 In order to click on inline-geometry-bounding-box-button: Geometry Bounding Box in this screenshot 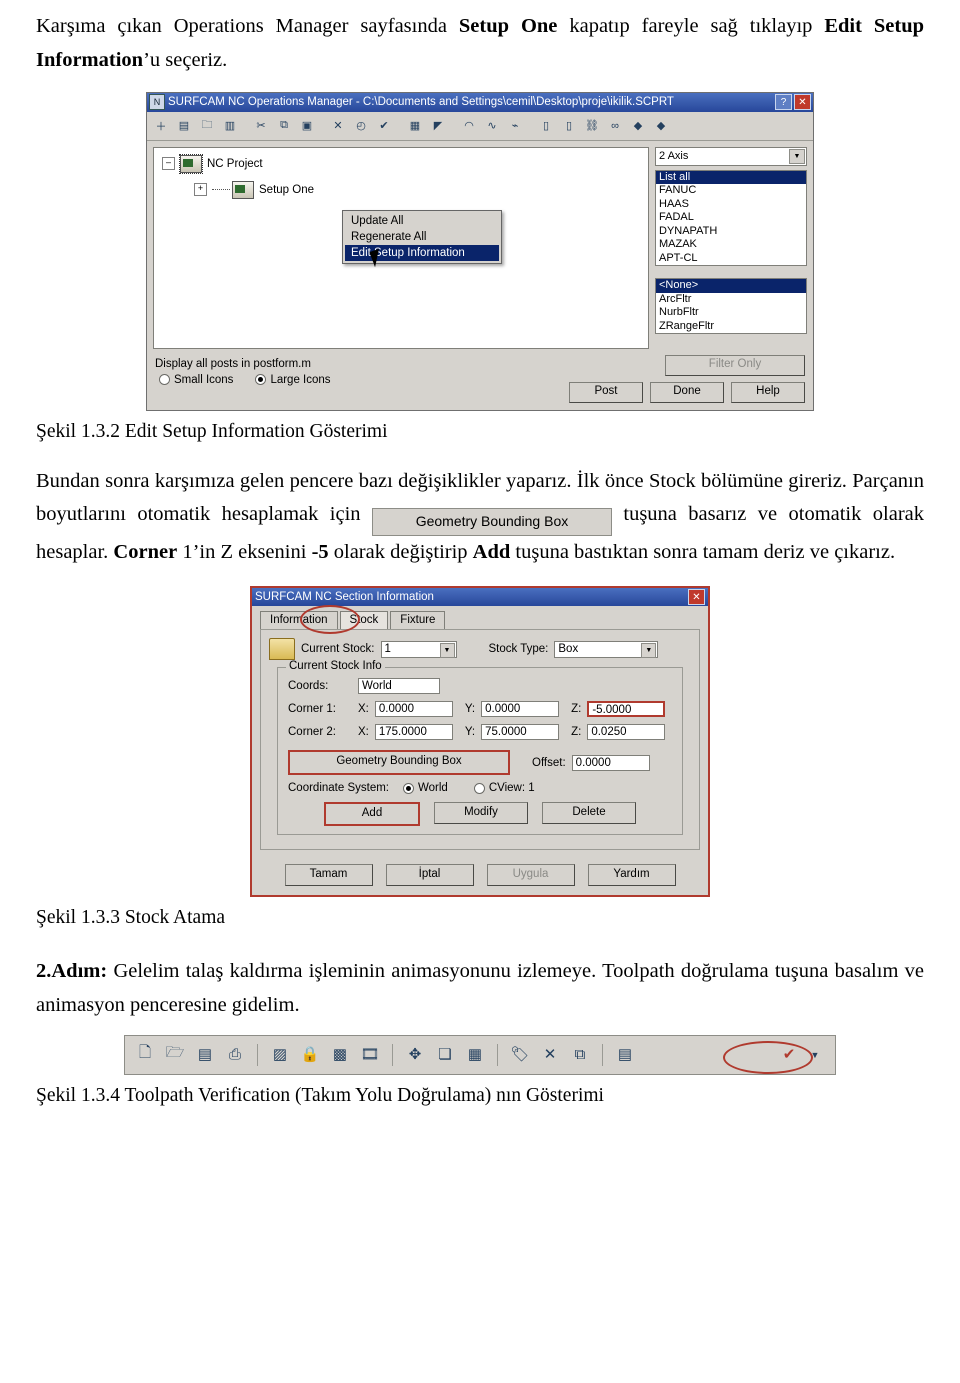, I will do `click(491, 522)`.